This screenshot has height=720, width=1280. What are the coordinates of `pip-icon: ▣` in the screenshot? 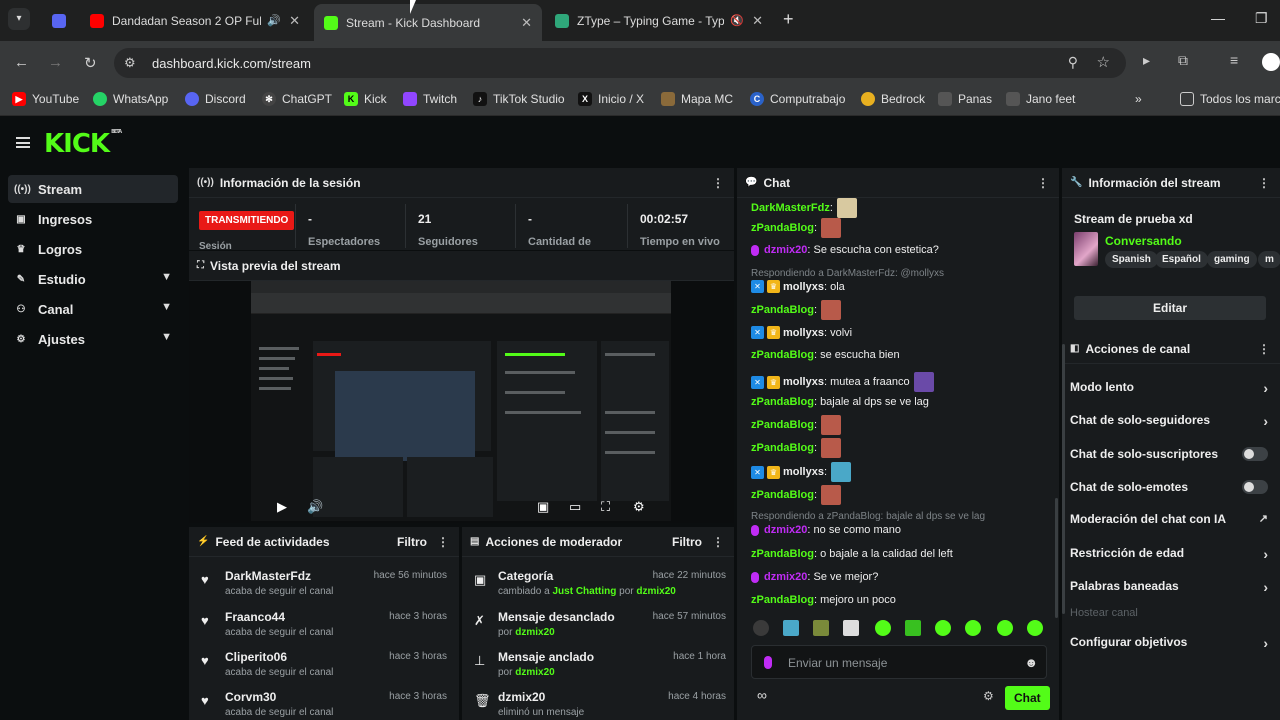 It's located at (543, 507).